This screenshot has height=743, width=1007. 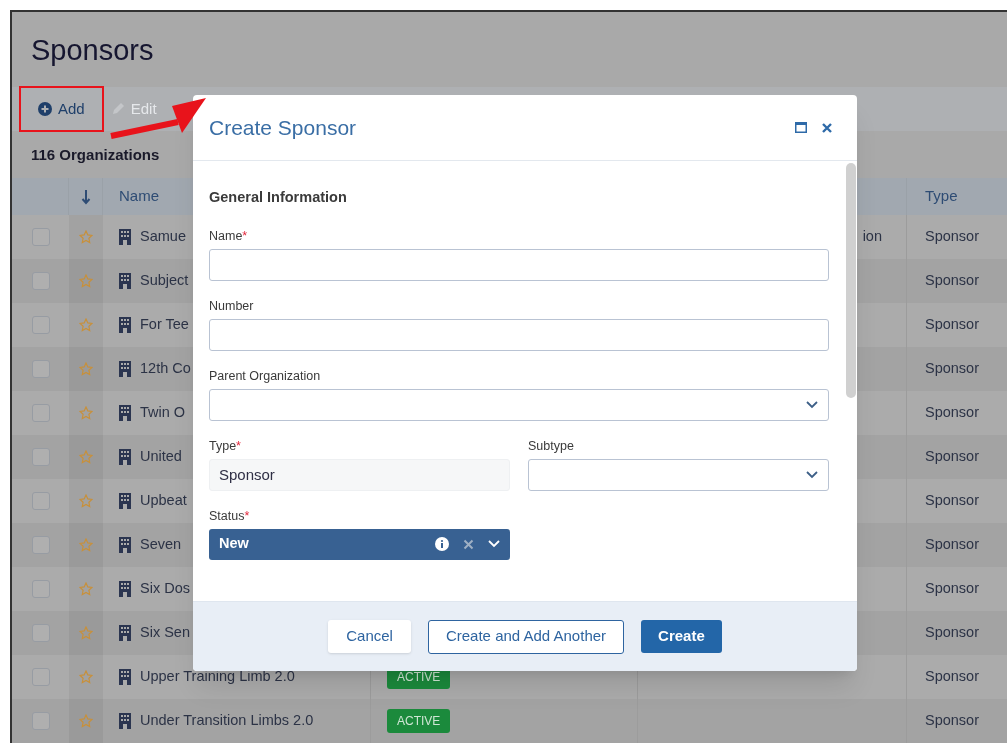 I want to click on organization-name: Six Sen, so click(x=165, y=633).